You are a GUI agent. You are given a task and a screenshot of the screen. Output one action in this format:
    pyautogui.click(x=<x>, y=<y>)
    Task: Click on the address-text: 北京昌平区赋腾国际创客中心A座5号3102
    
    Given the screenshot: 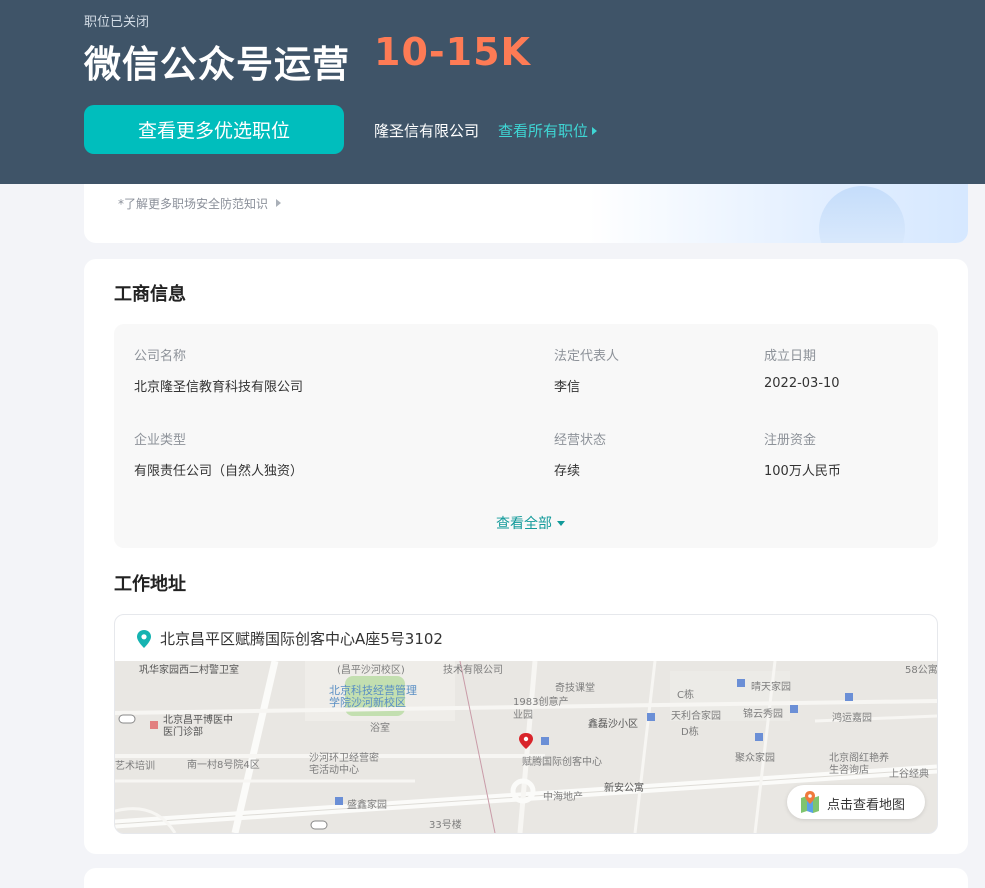 What is the action you would take?
    pyautogui.click(x=301, y=639)
    